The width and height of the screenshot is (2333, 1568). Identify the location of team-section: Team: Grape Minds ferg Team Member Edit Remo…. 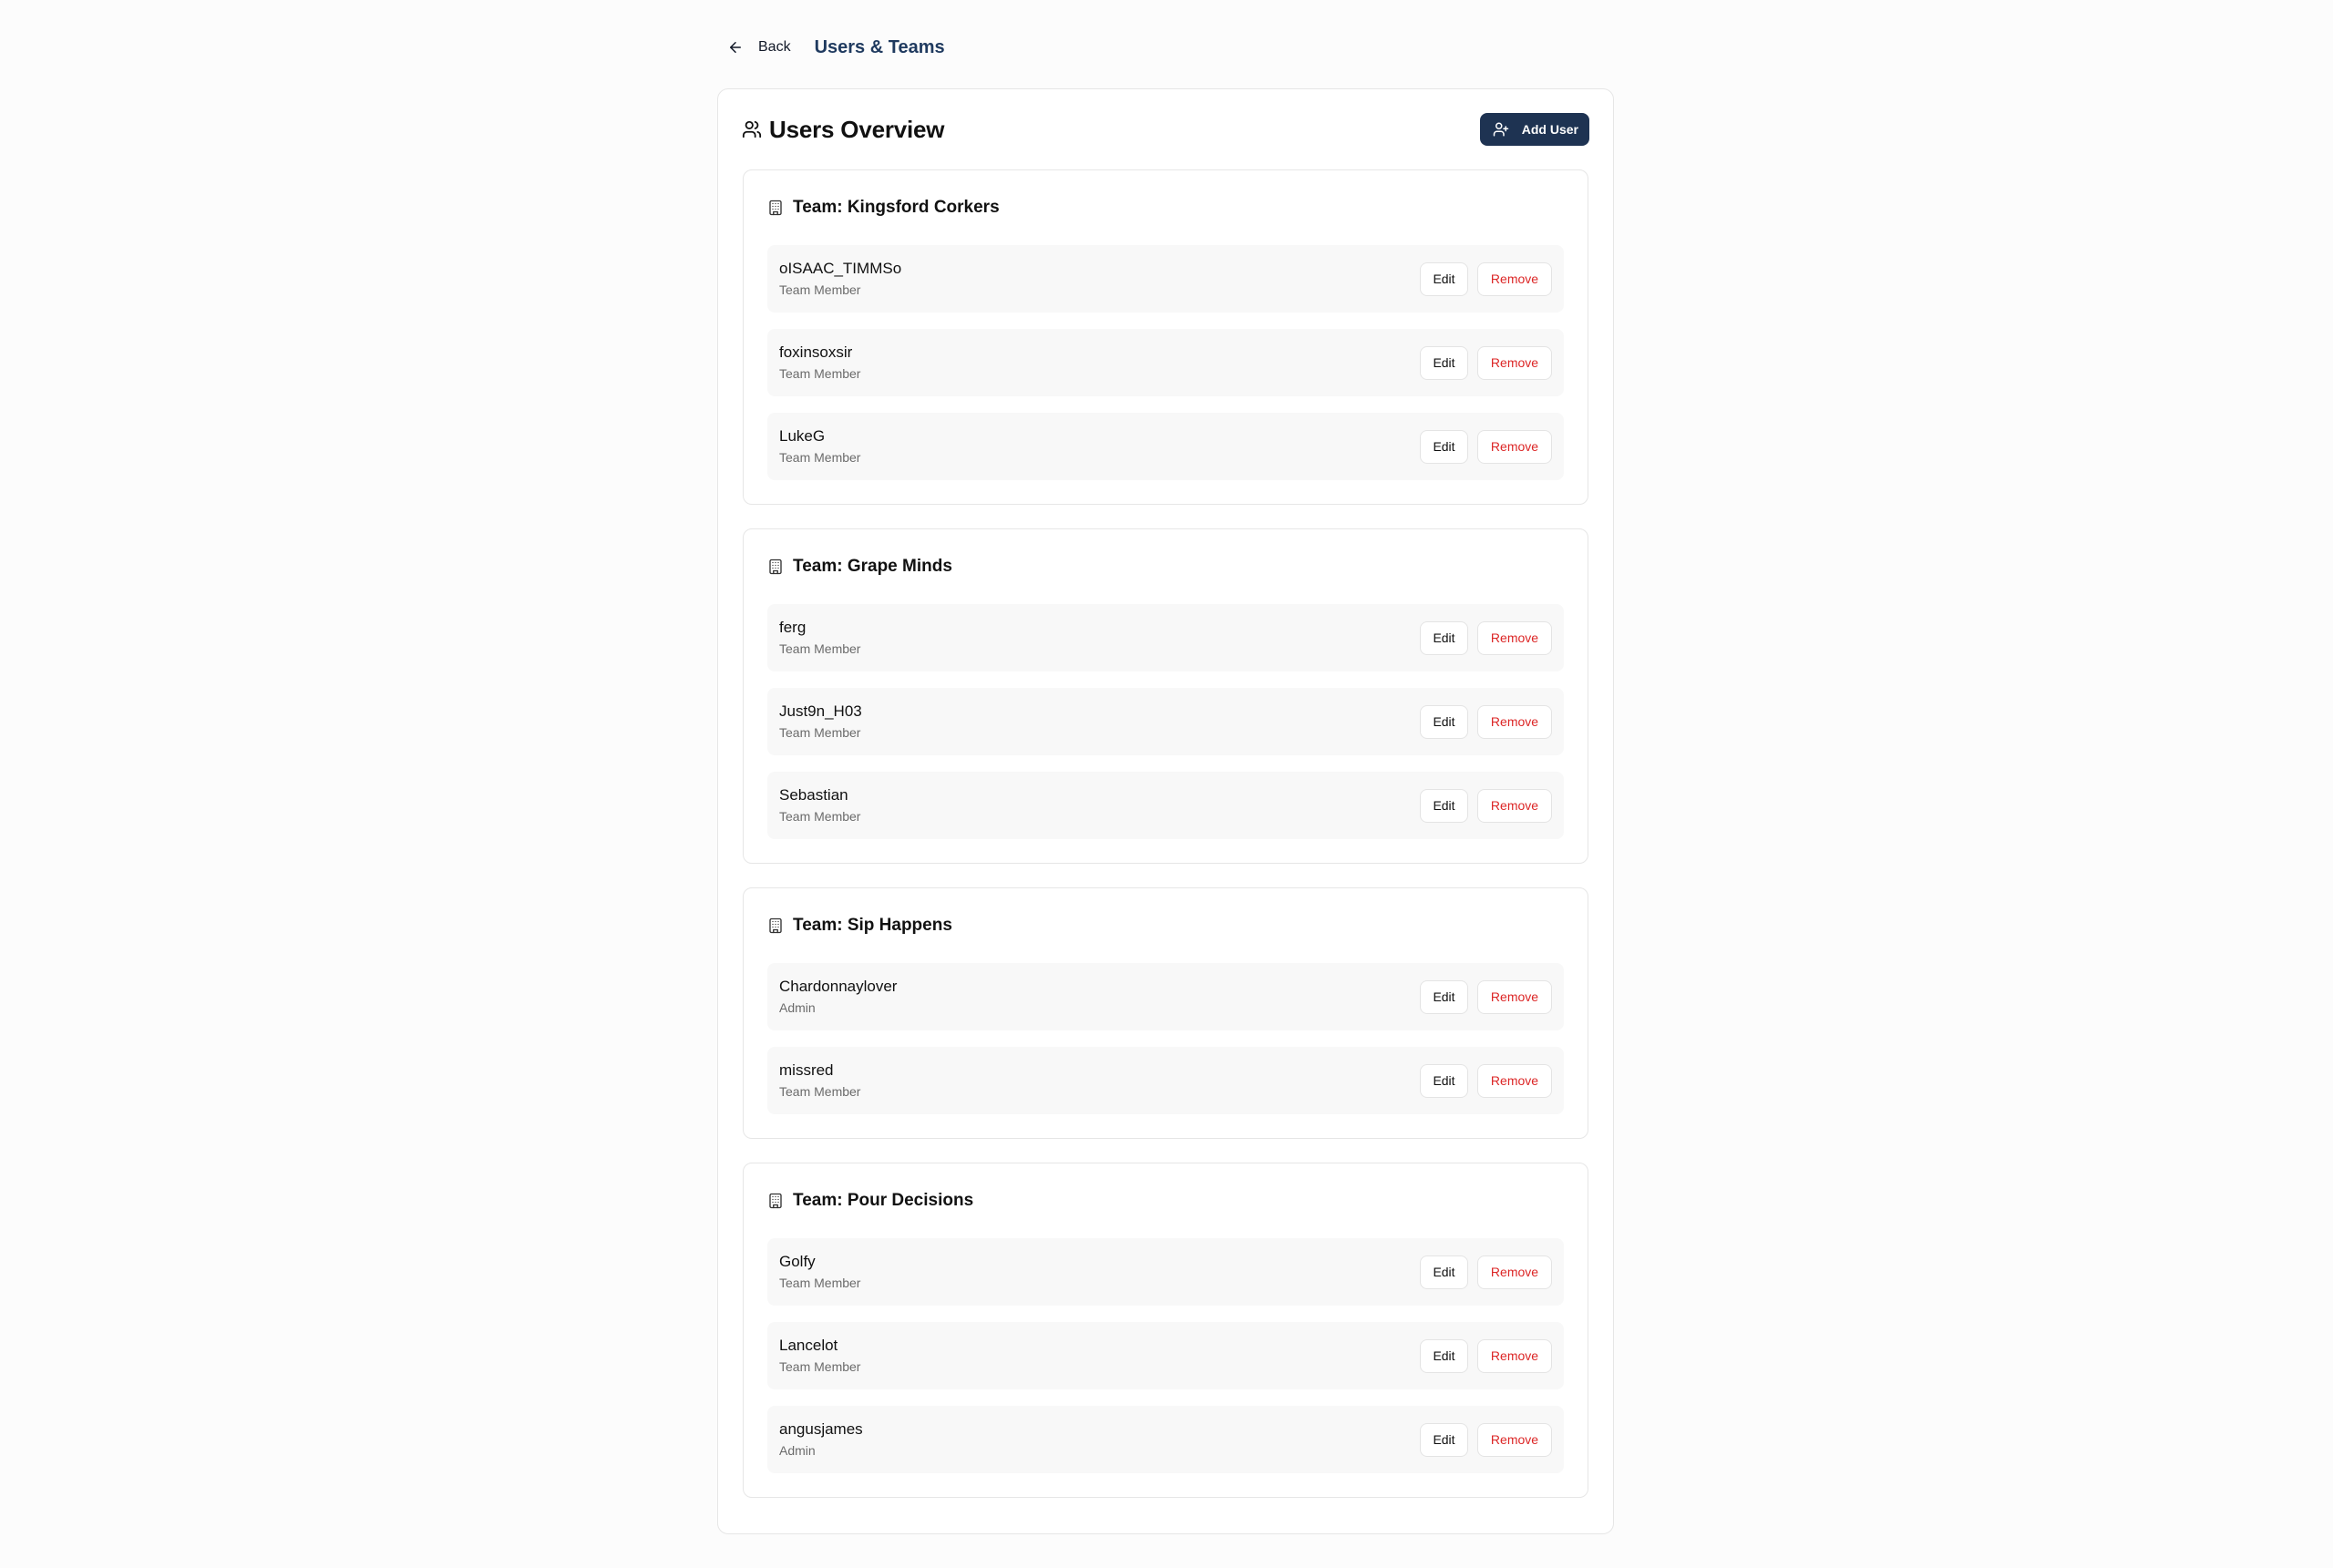
(1165, 696).